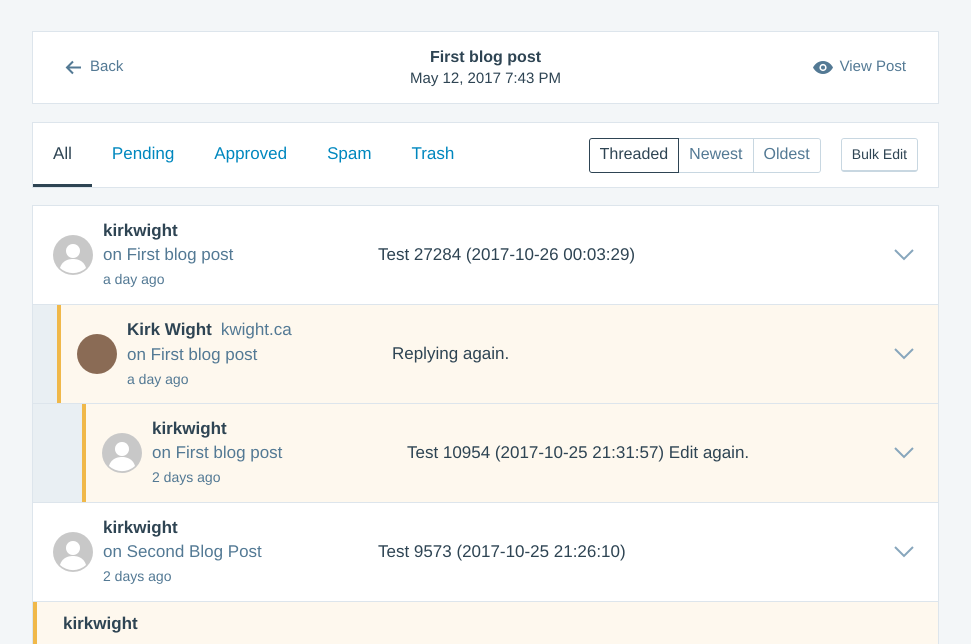 This screenshot has height=644, width=971. Describe the element at coordinates (634, 155) in the screenshot. I see `sort-option: Threaded` at that location.